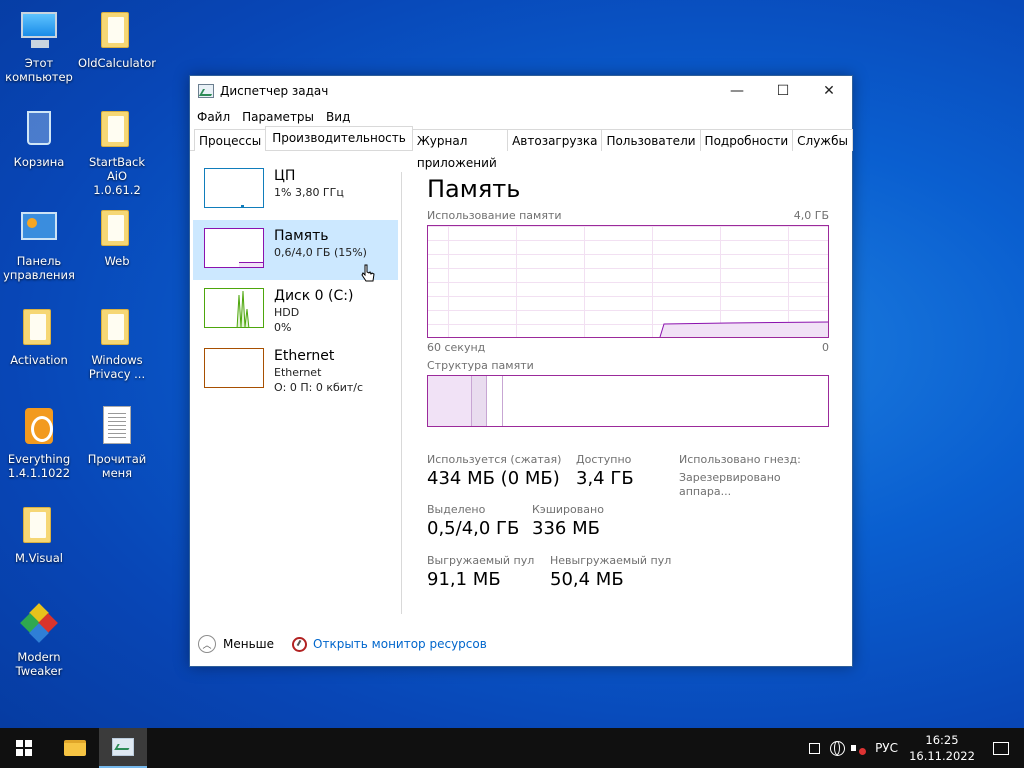 Image resolution: width=1024 pixels, height=768 pixels. I want to click on taskbar-file-explorer, so click(75, 748).